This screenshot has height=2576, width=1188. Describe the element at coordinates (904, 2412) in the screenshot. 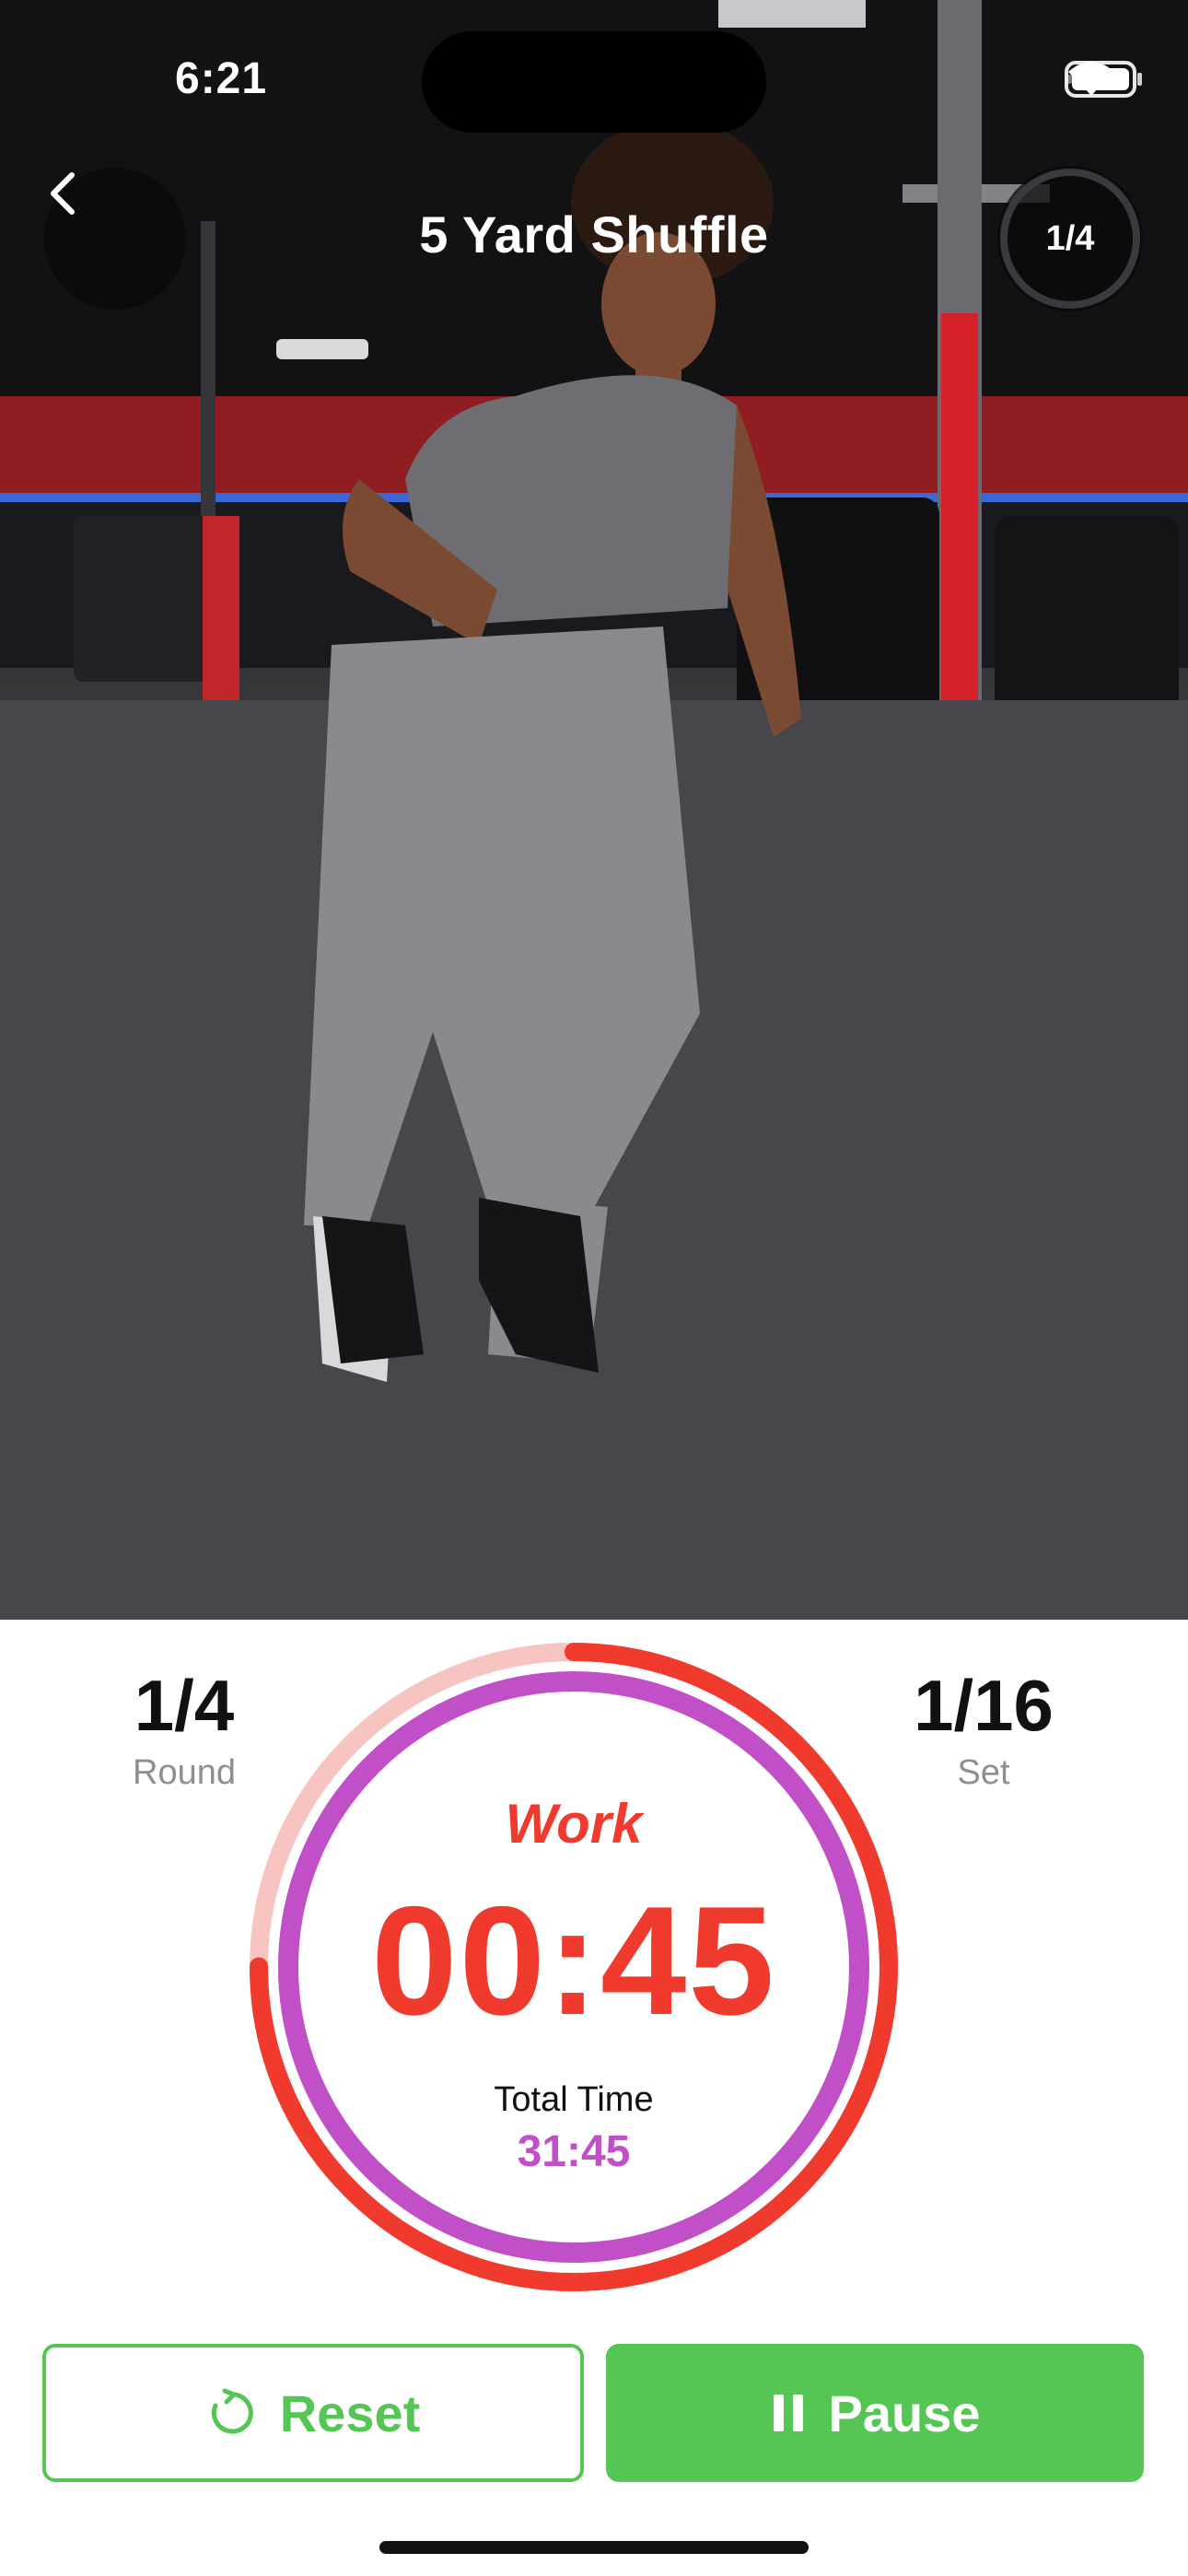

I see `pause-label: Pause` at that location.